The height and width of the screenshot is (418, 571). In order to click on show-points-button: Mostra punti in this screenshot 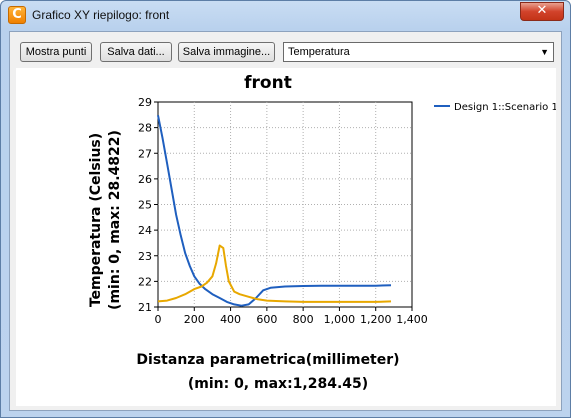, I will do `click(56, 52)`.